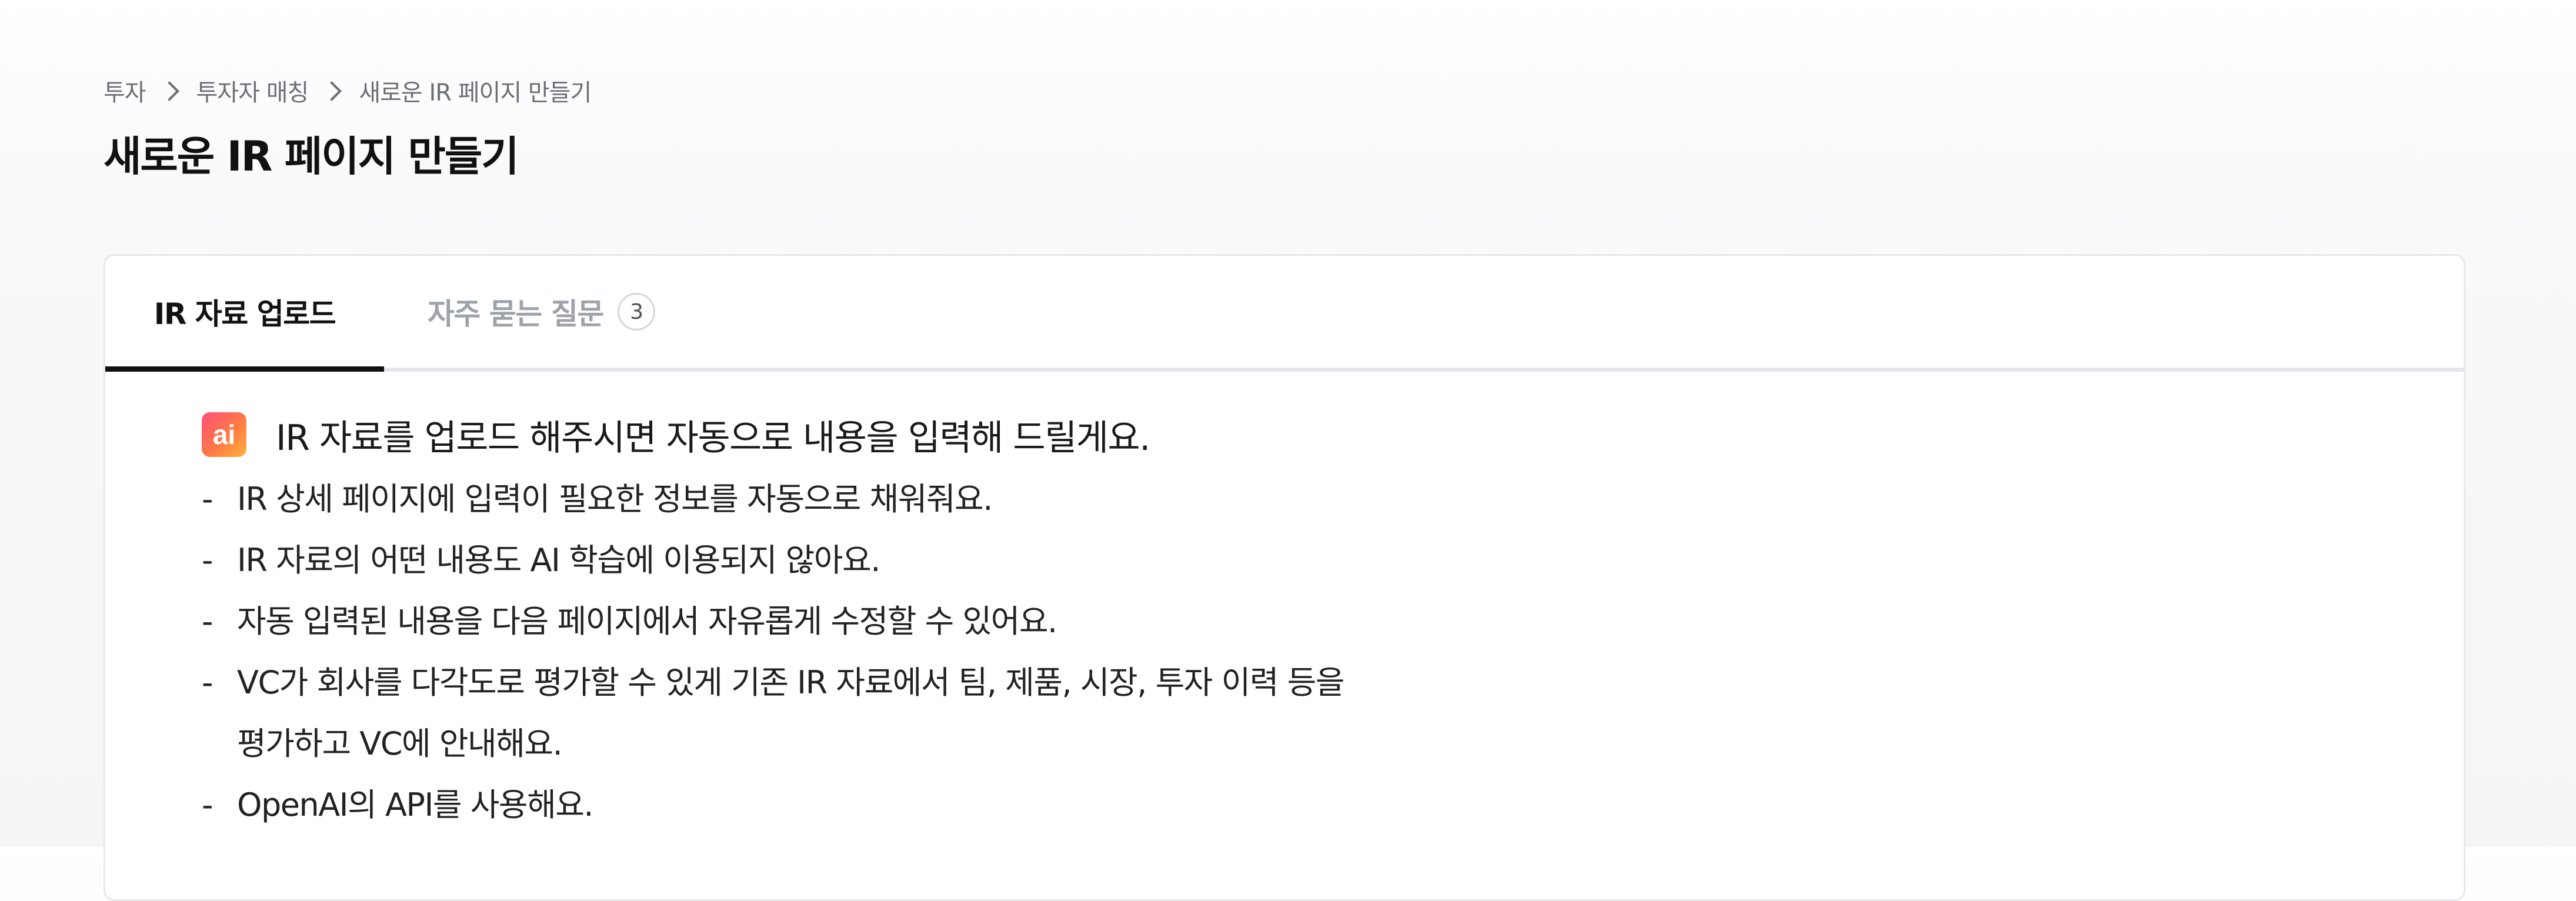  I want to click on upload-headline: IR 자료를 업로드 해주시면 자동으로 내용을 입력해 드릴게요., so click(713, 438).